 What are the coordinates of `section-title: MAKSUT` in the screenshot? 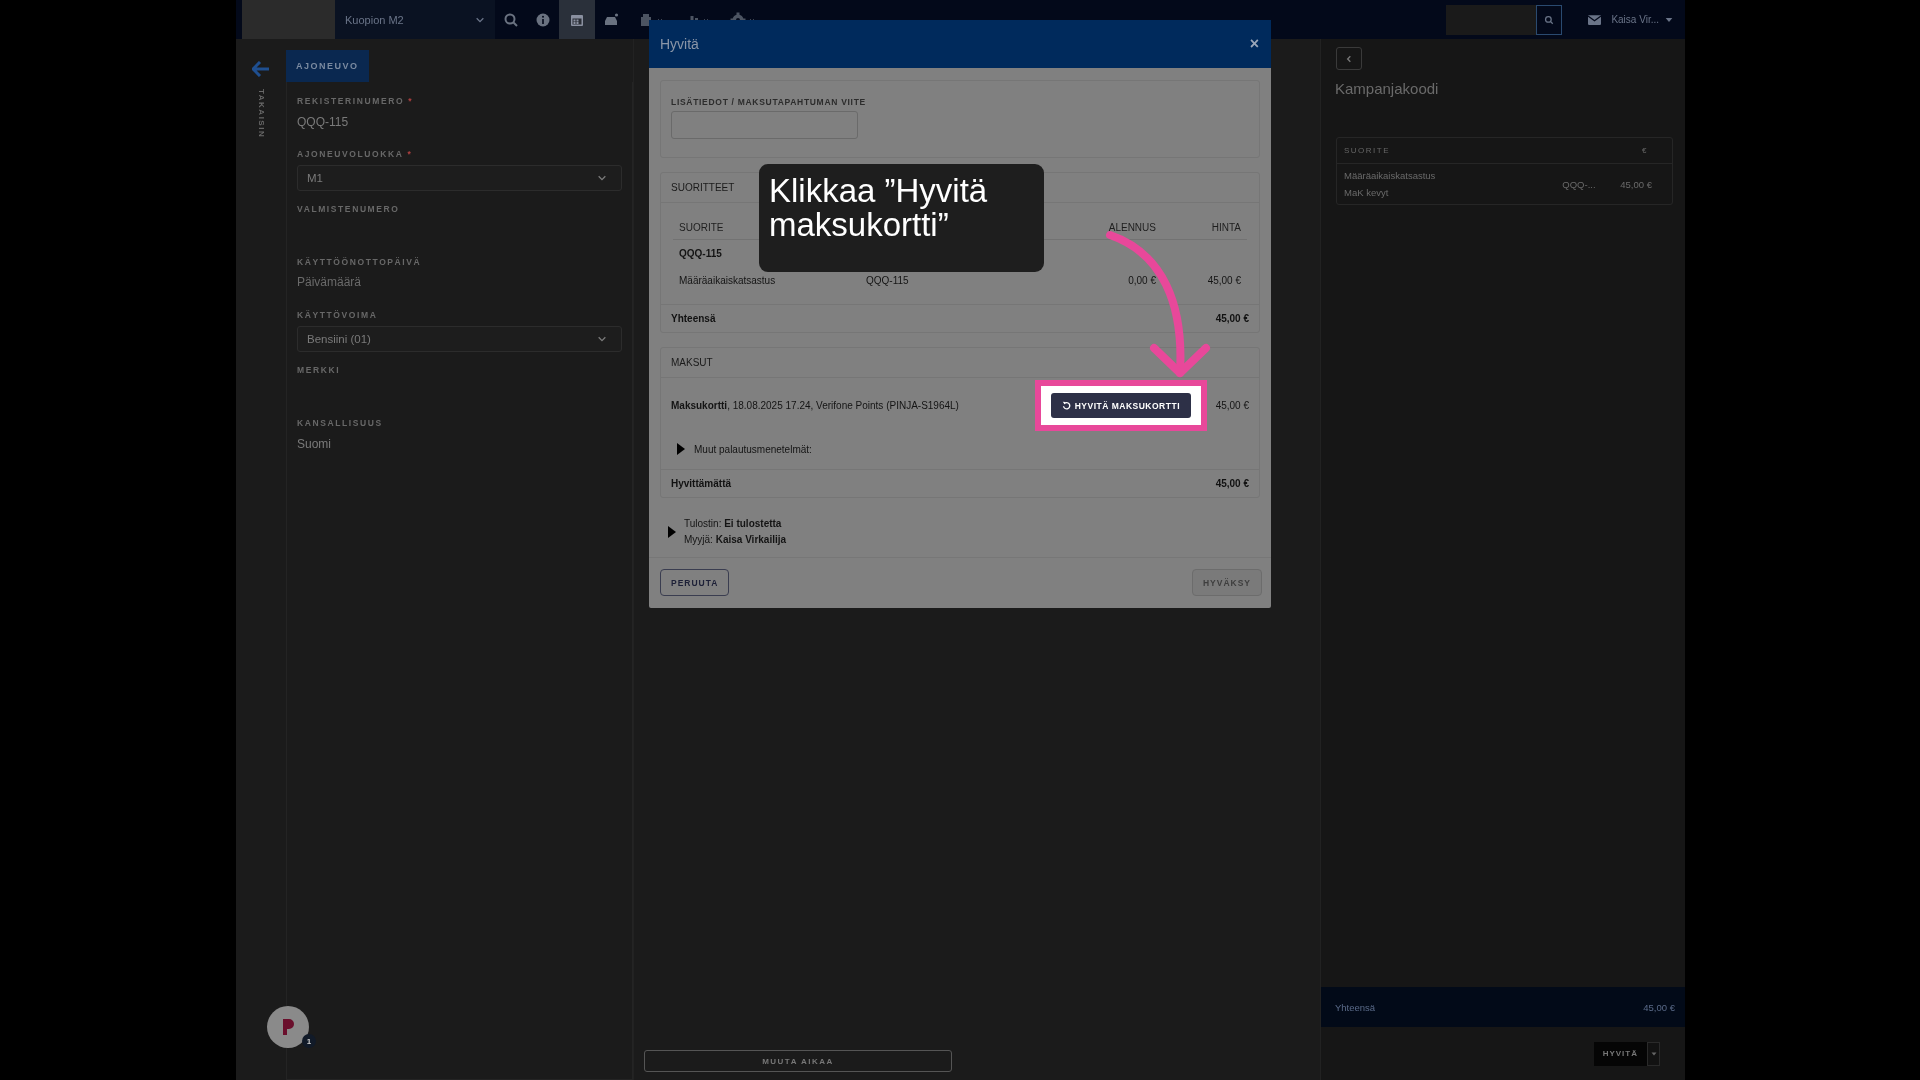 It's located at (960, 363).